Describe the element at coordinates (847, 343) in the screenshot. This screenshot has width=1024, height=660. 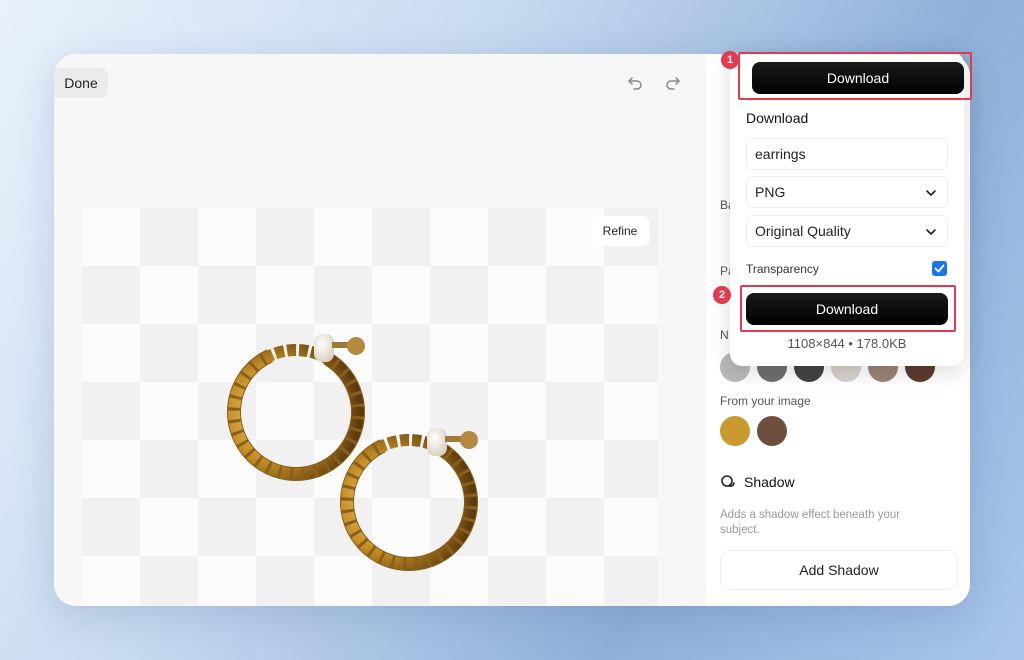
I see `image-dimensions: 1108×844 • 178.0KB` at that location.